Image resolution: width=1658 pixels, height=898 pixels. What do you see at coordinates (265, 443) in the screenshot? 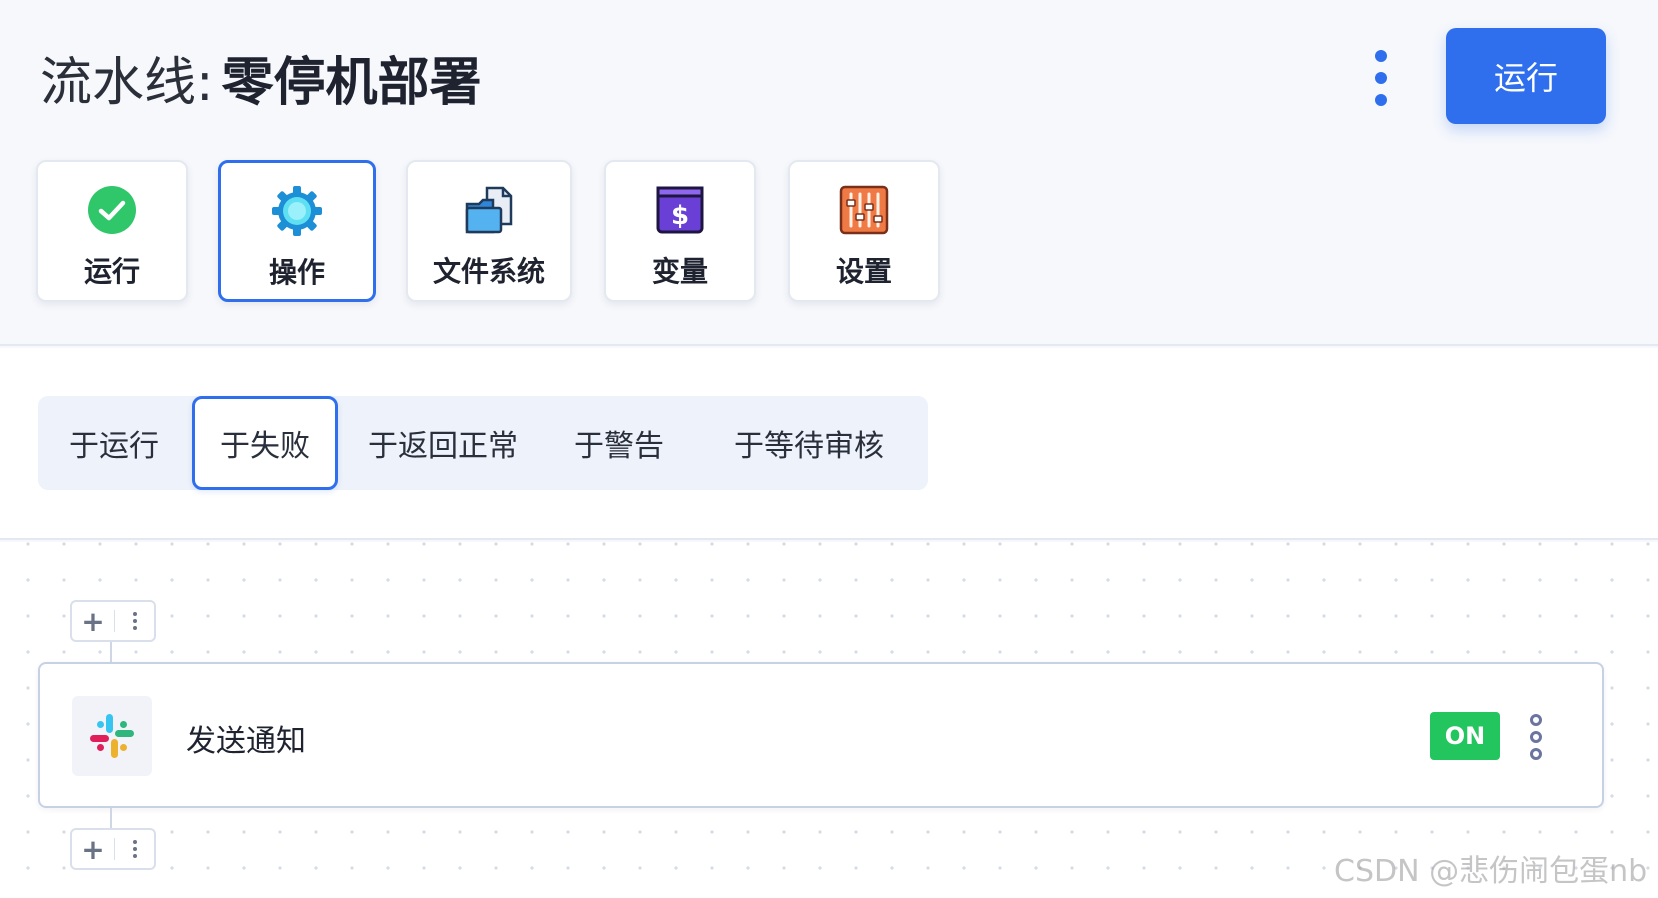
I see `tab-on-failure: 于失败` at bounding box center [265, 443].